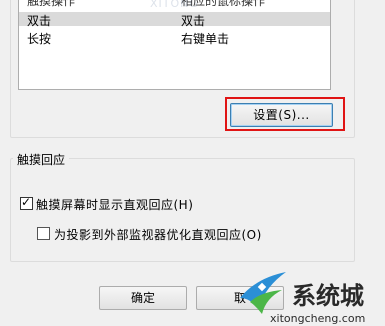 The image size is (385, 326). I want to click on touch-action: 长按, so click(39, 39).